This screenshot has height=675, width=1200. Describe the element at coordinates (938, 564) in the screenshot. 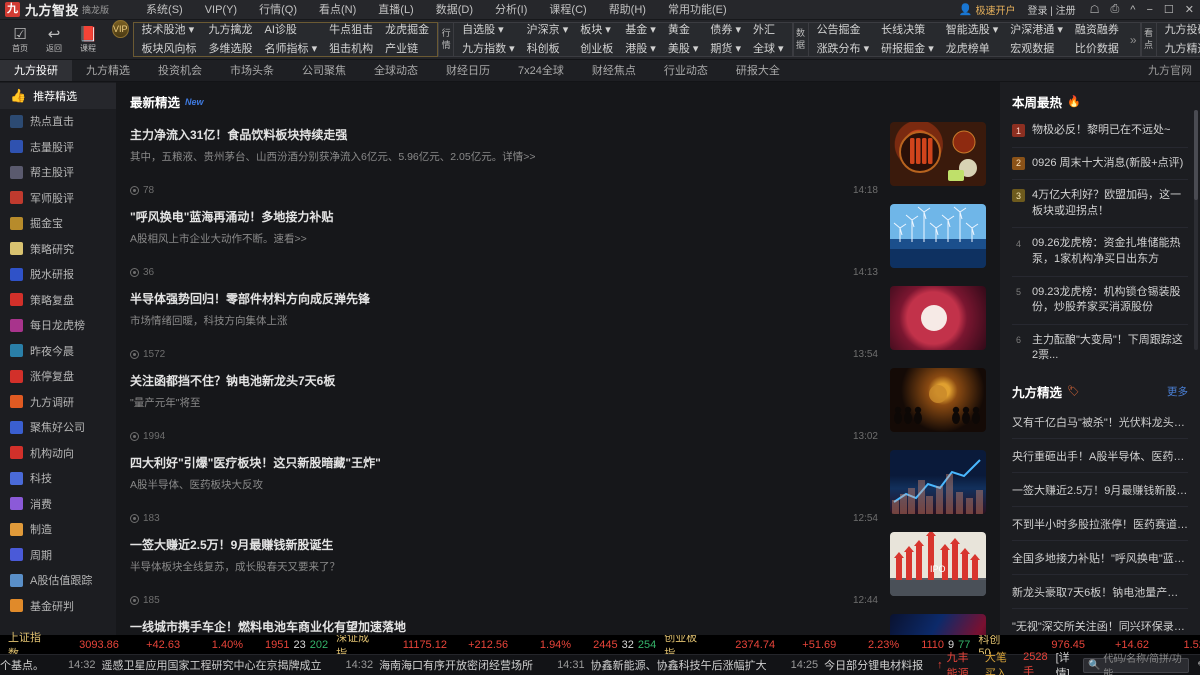

I see `ipo-red-arrows-photo: IPO` at that location.